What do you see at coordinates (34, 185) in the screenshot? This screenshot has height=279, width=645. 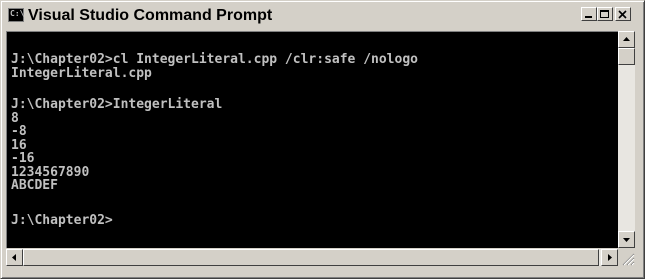 I see `console-line: ABCDEF` at bounding box center [34, 185].